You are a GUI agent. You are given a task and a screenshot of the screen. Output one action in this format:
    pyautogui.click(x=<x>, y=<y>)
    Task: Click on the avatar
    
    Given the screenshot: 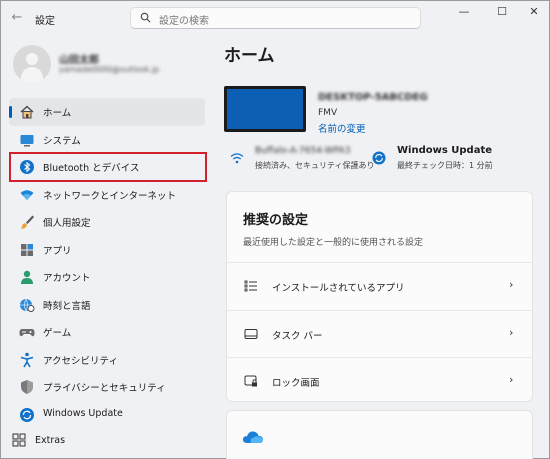 What is the action you would take?
    pyautogui.click(x=32, y=64)
    